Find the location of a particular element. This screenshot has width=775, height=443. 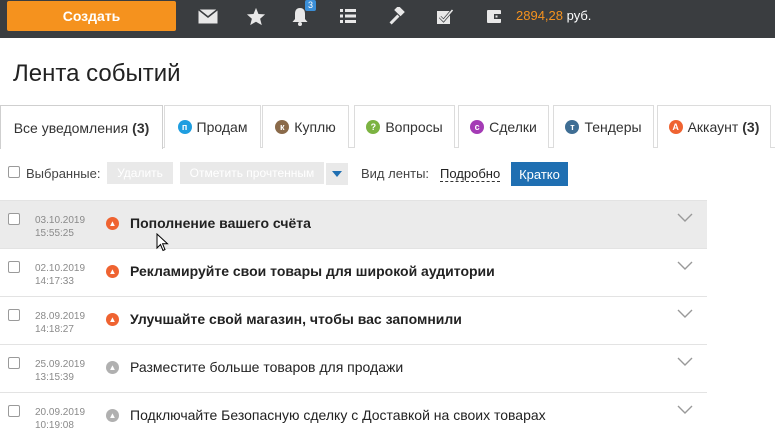

top-bar: Создать 3 2894,28 руб. is located at coordinates (387, 19).